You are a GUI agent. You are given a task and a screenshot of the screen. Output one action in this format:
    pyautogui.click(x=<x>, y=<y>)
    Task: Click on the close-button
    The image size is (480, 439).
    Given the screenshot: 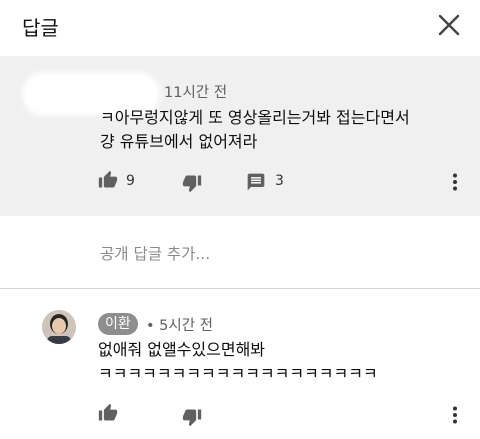 What is the action you would take?
    pyautogui.click(x=449, y=25)
    